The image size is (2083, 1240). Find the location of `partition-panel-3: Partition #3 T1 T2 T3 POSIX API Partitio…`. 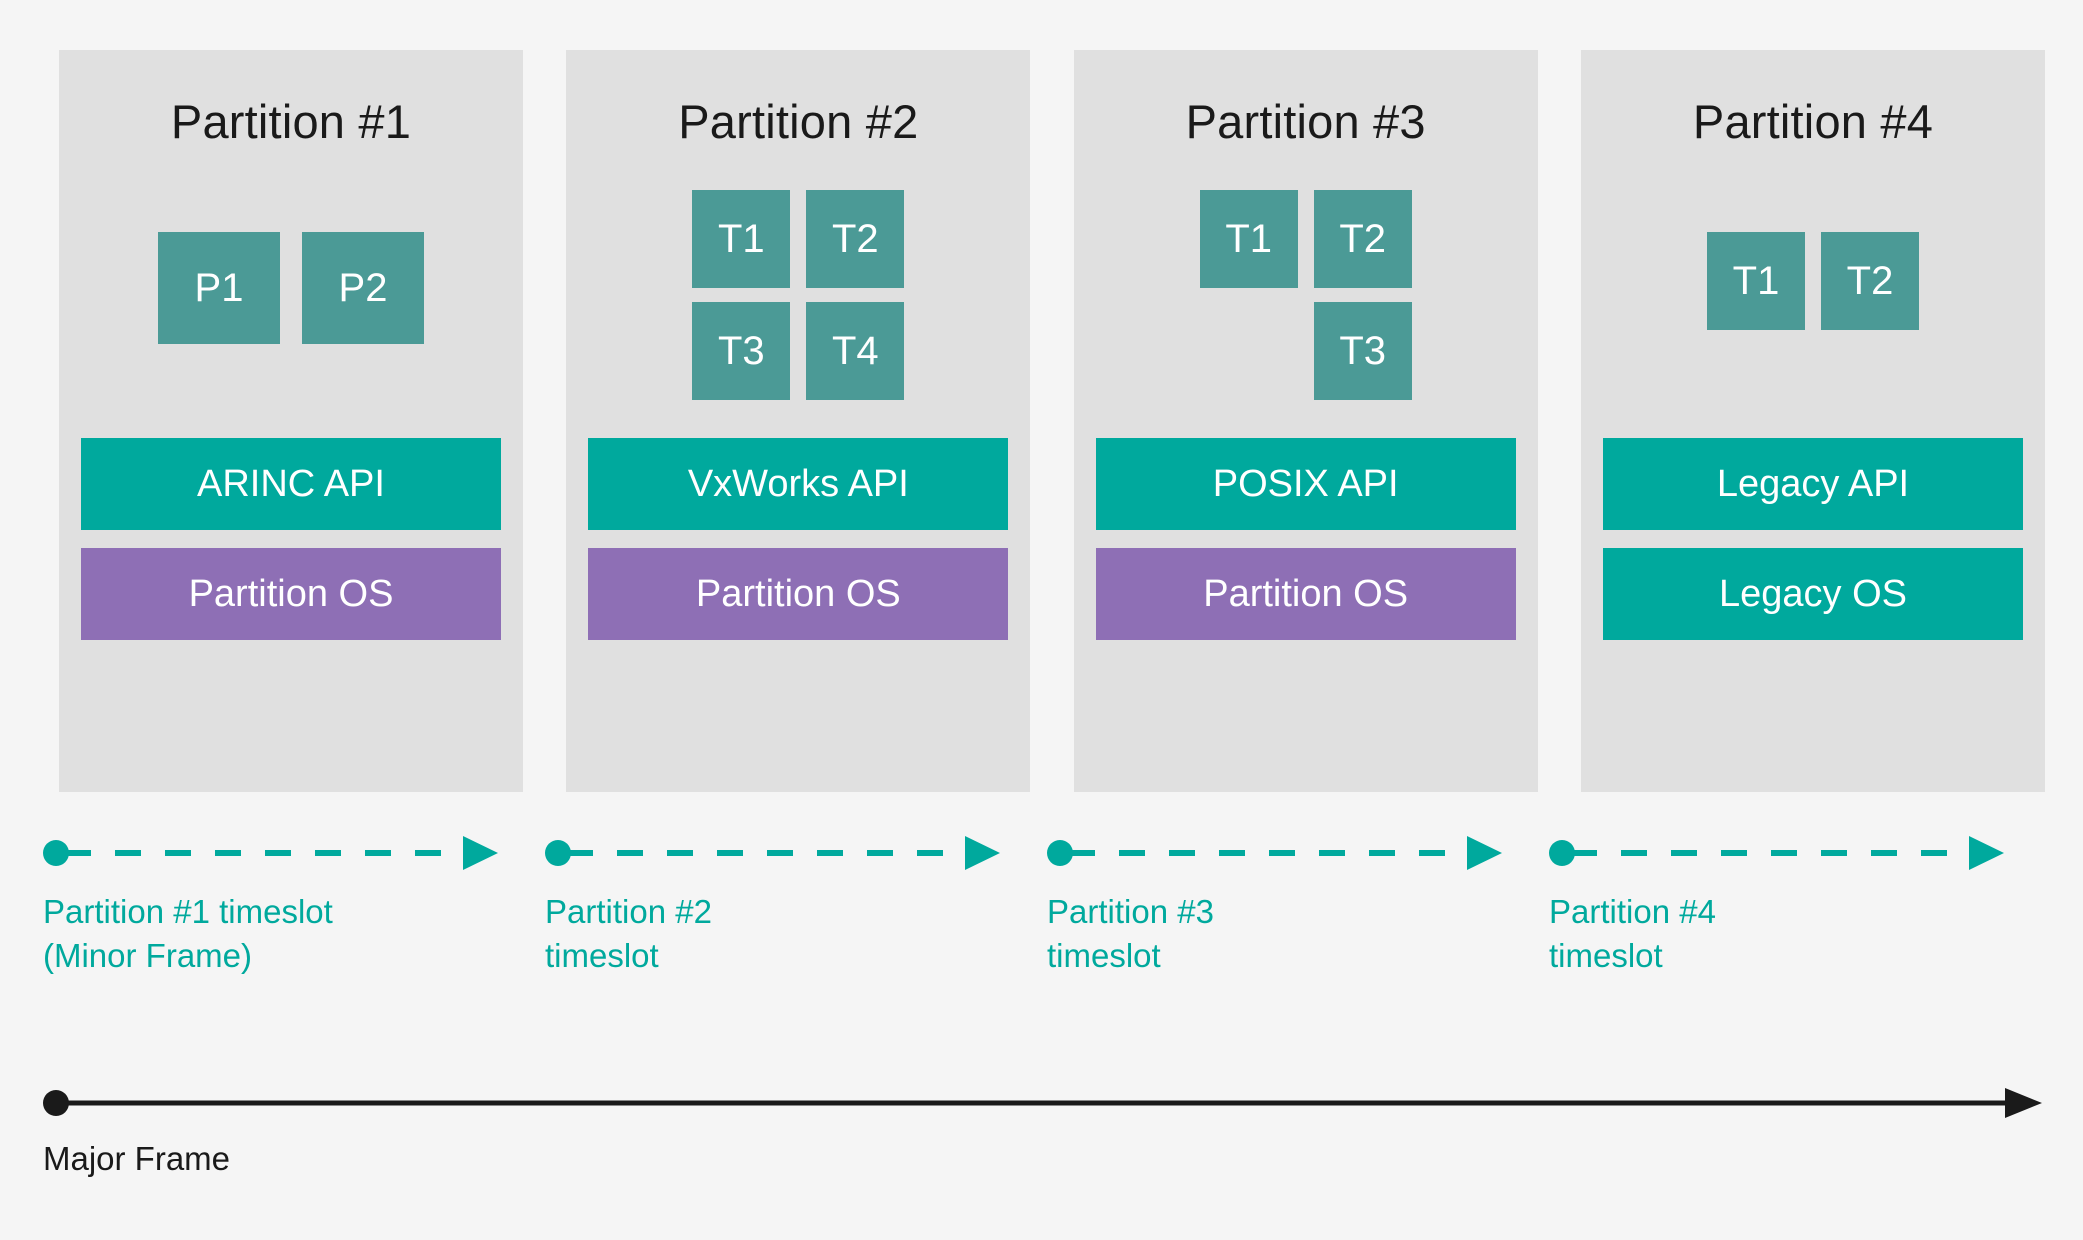

partition-panel-3: Partition #3 T1 T2 T3 POSIX API Partitio… is located at coordinates (1305, 421).